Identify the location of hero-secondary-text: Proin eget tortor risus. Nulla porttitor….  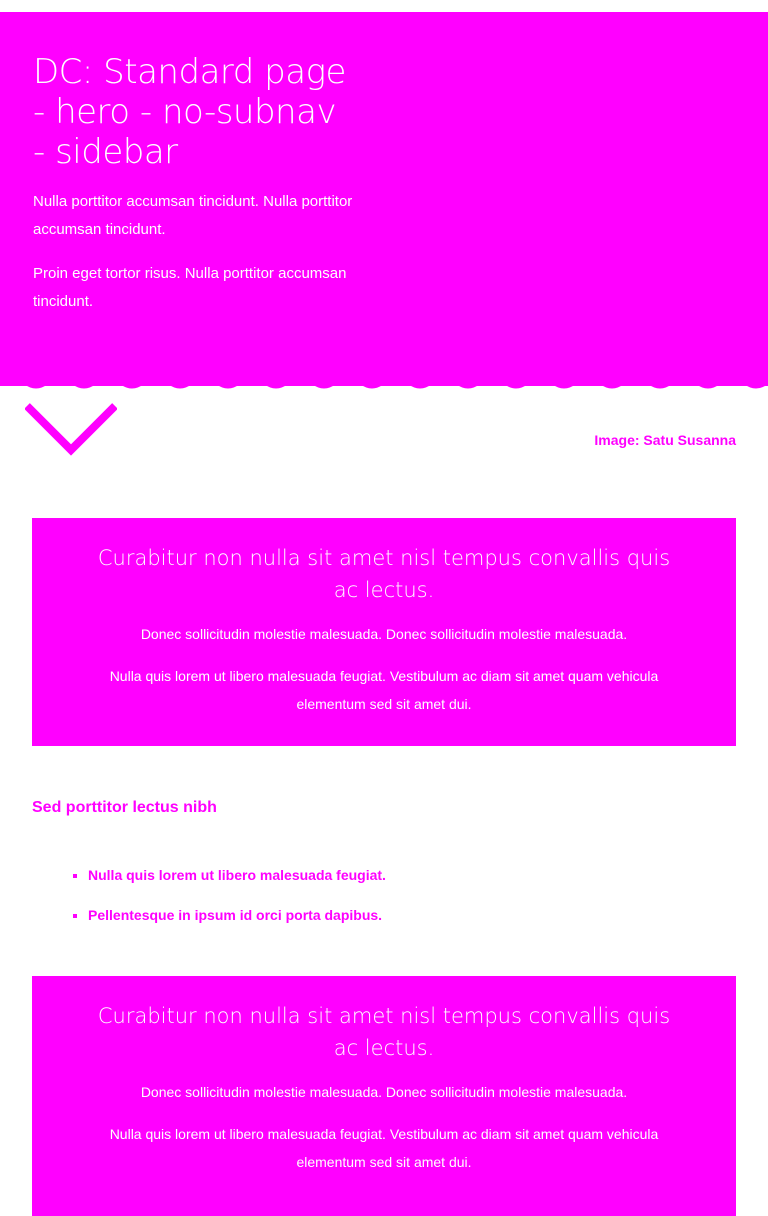
(190, 287).